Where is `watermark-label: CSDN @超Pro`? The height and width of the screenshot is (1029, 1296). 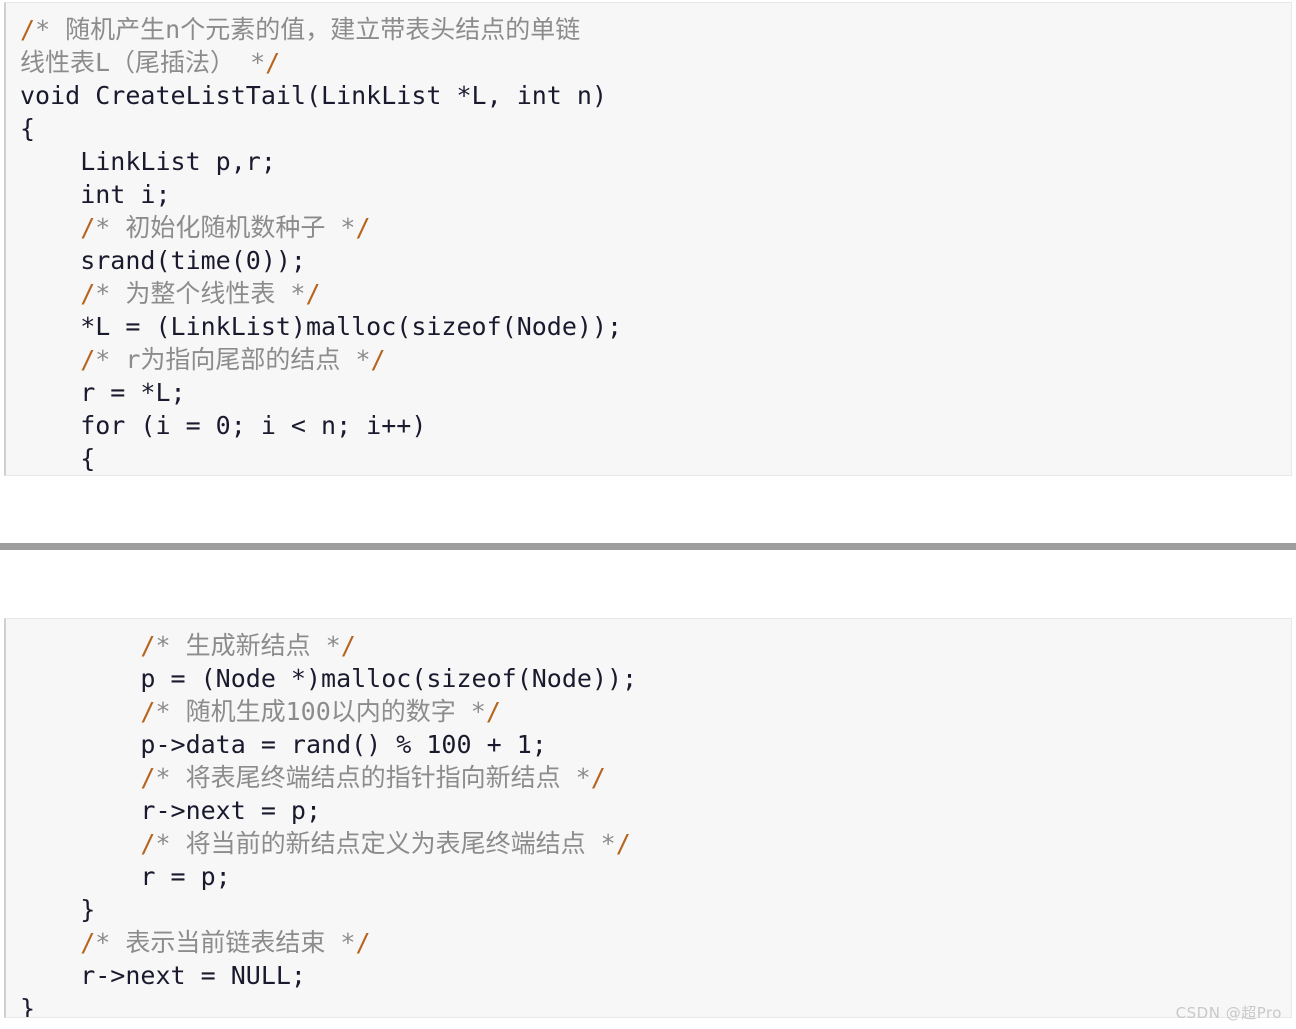
watermark-label: CSDN @超Pro is located at coordinates (1228, 1013).